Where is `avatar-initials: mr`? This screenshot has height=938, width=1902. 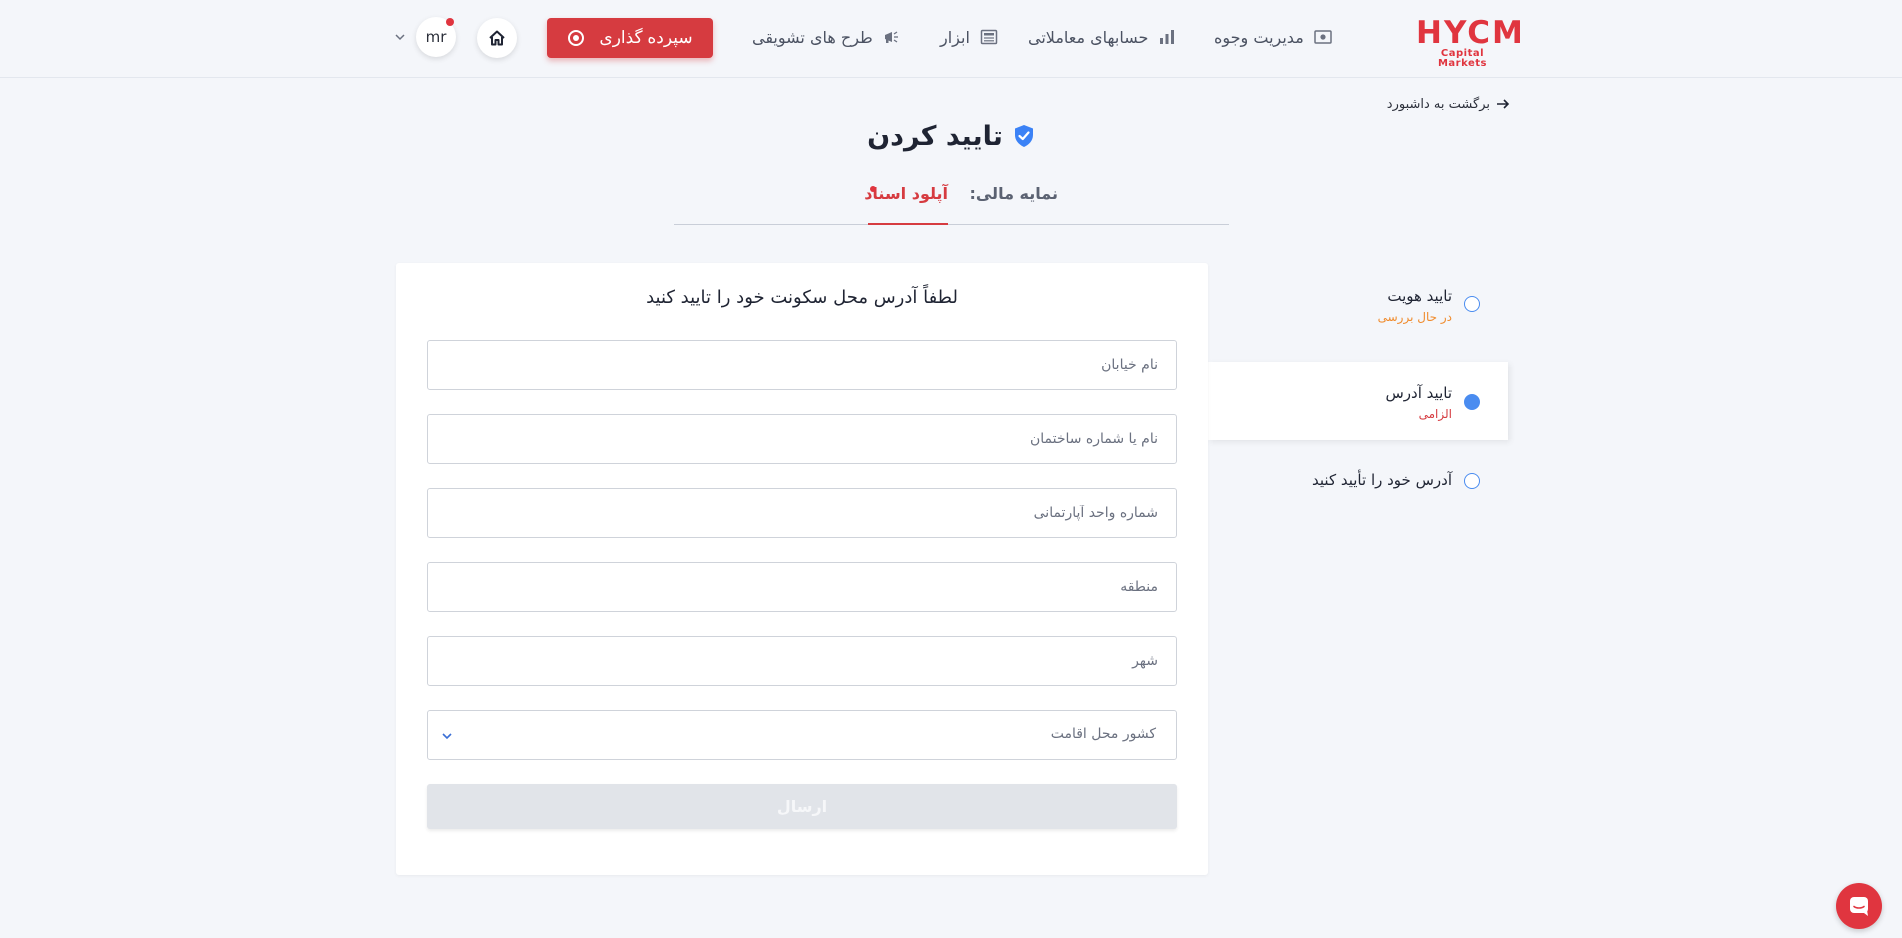
avatar-initials: mr is located at coordinates (436, 37).